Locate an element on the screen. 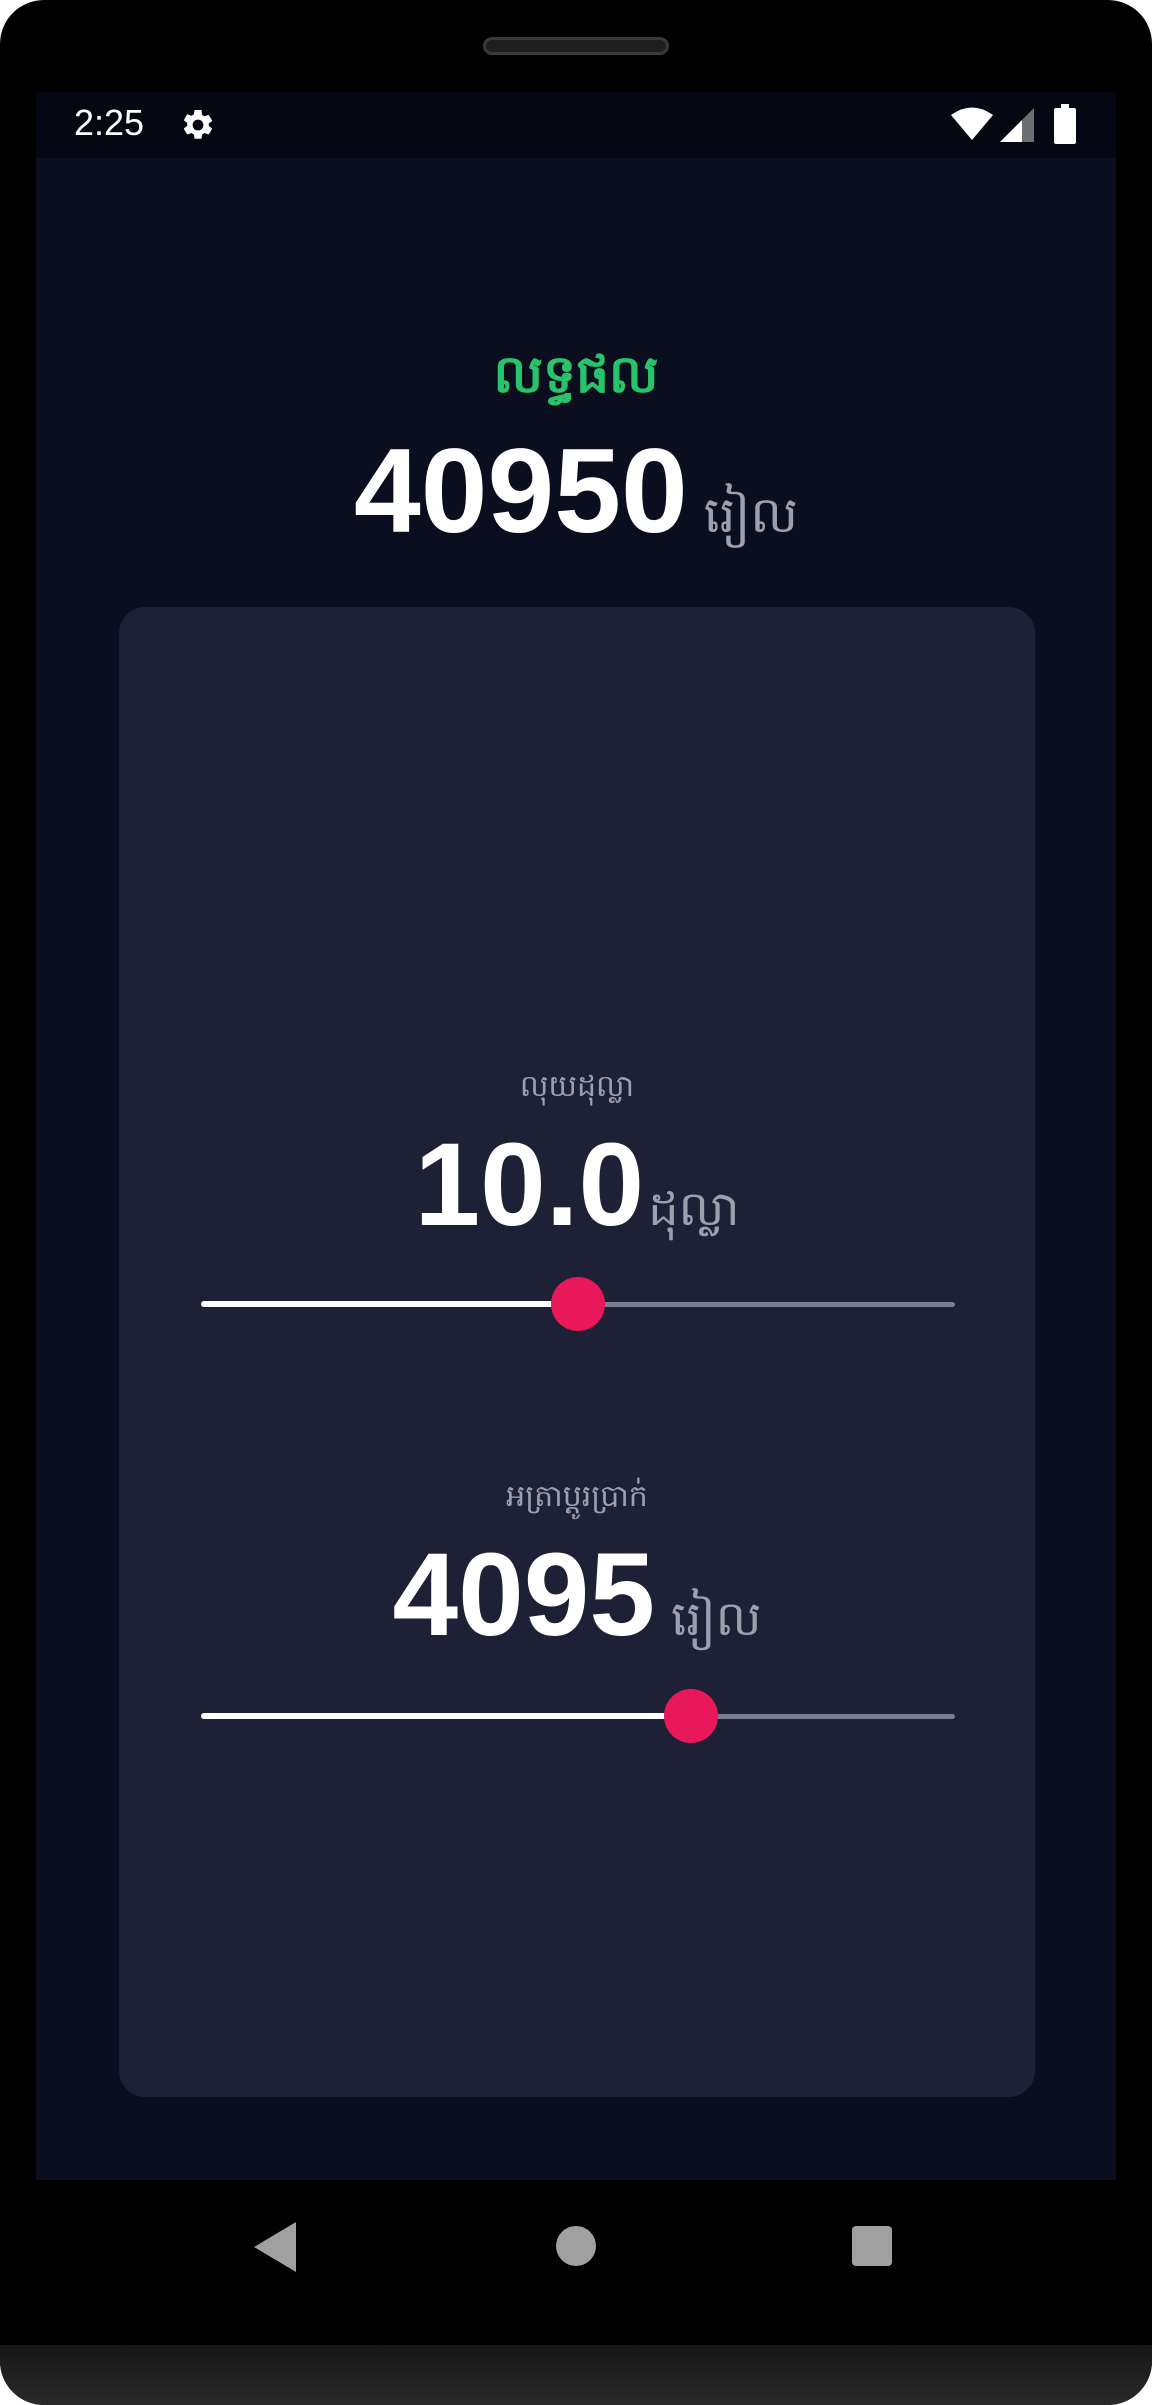  bottom-bezel is located at coordinates (576, 2375).